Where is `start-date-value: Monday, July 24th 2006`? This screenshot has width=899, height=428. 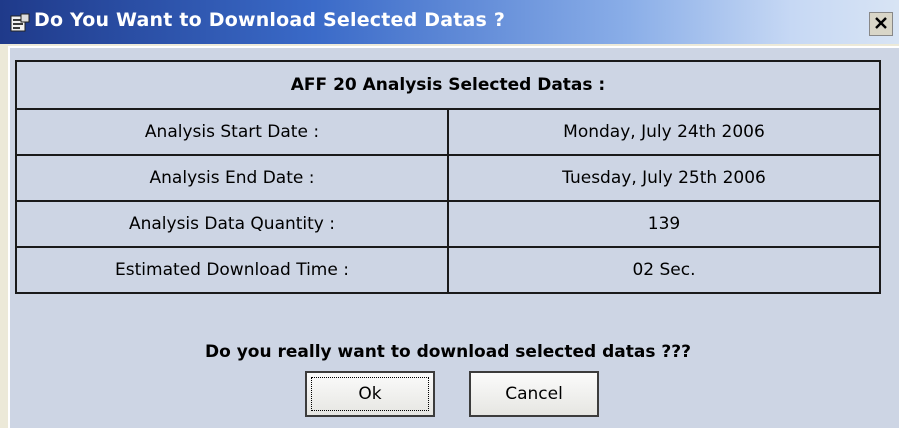 start-date-value: Monday, July 24th 2006 is located at coordinates (664, 132).